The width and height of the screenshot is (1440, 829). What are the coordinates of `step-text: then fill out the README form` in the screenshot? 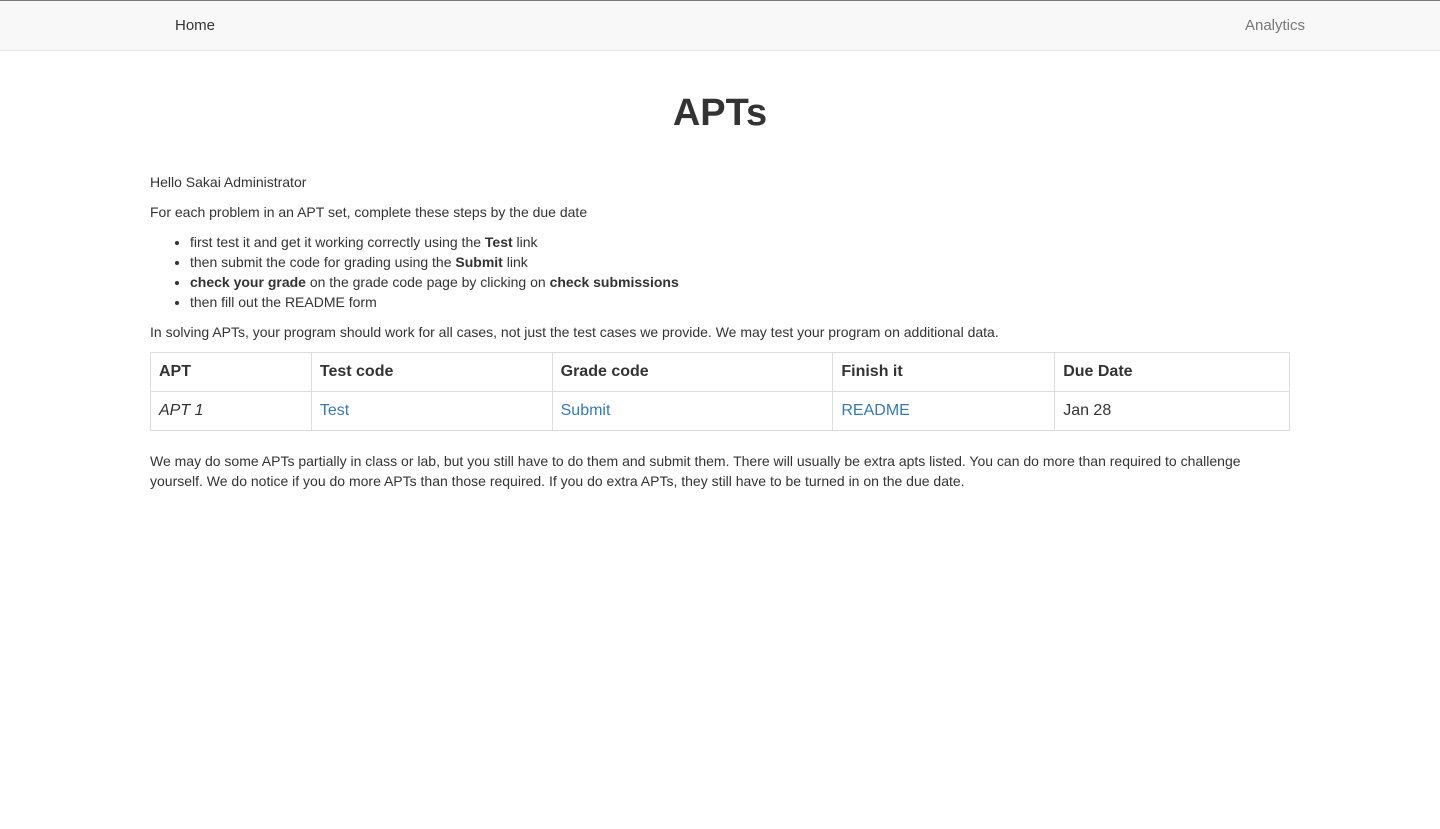 It's located at (283, 302).